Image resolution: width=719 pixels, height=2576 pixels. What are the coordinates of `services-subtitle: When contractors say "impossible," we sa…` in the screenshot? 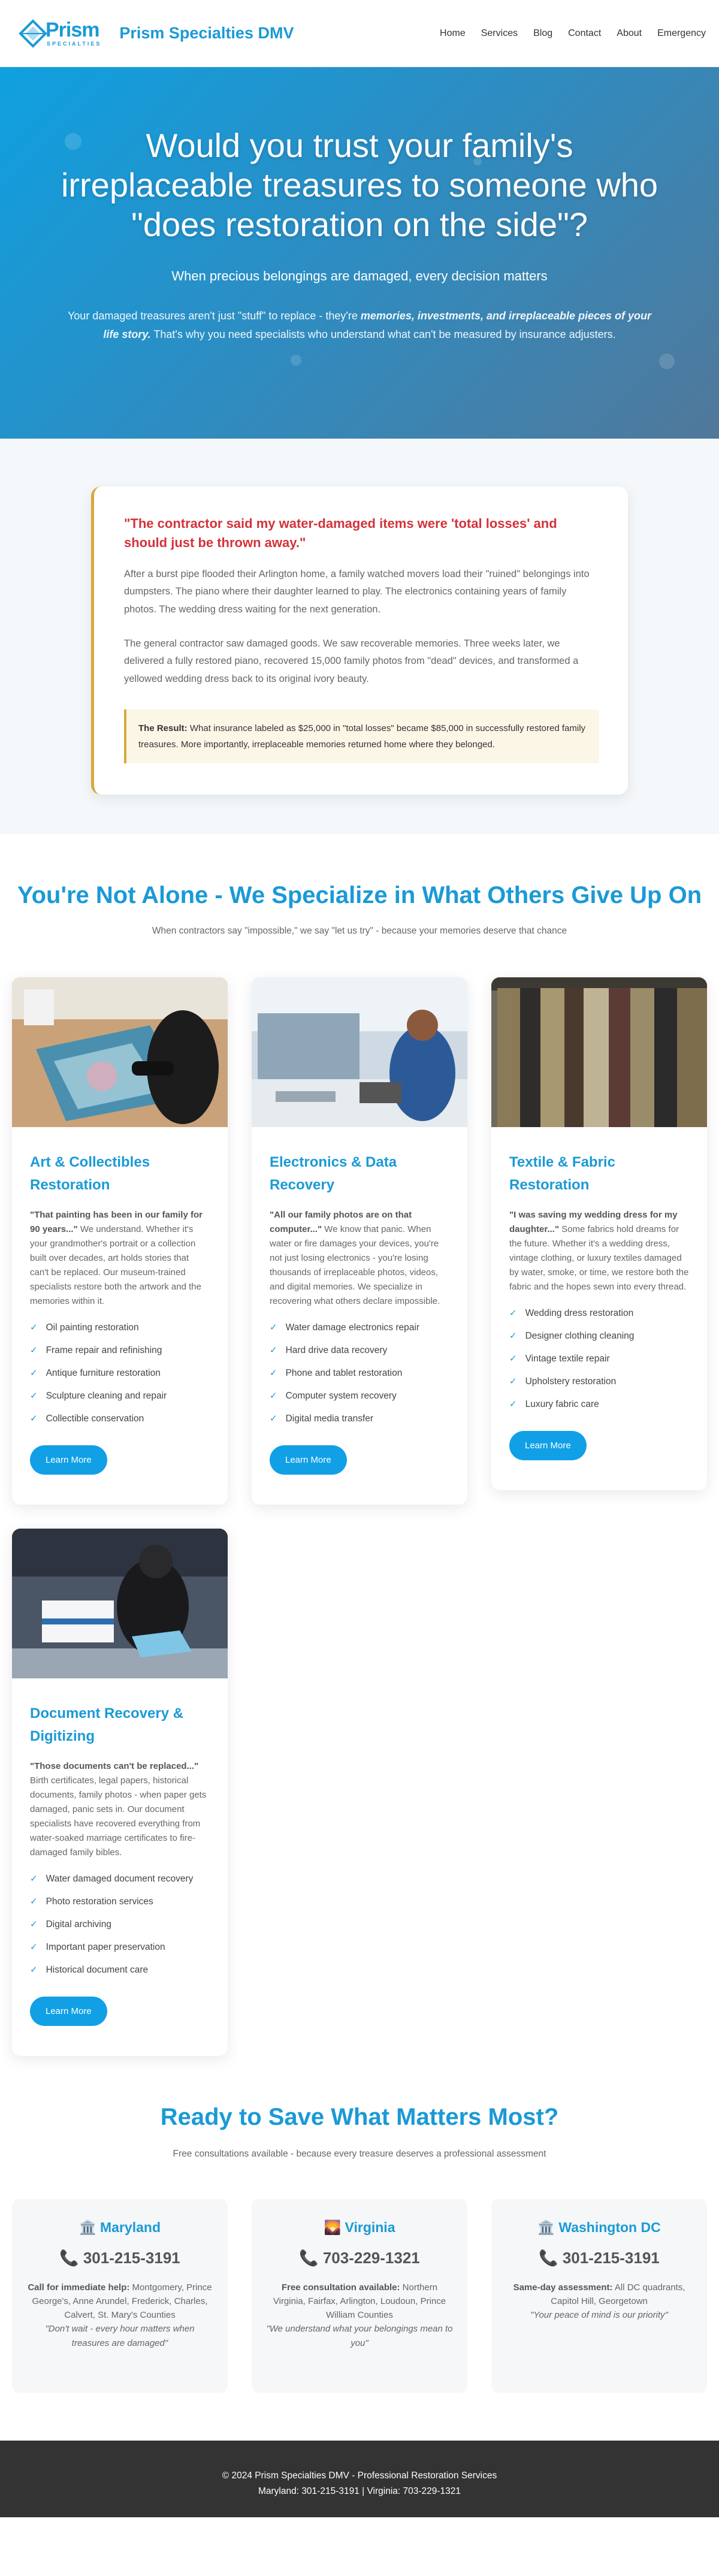 It's located at (359, 931).